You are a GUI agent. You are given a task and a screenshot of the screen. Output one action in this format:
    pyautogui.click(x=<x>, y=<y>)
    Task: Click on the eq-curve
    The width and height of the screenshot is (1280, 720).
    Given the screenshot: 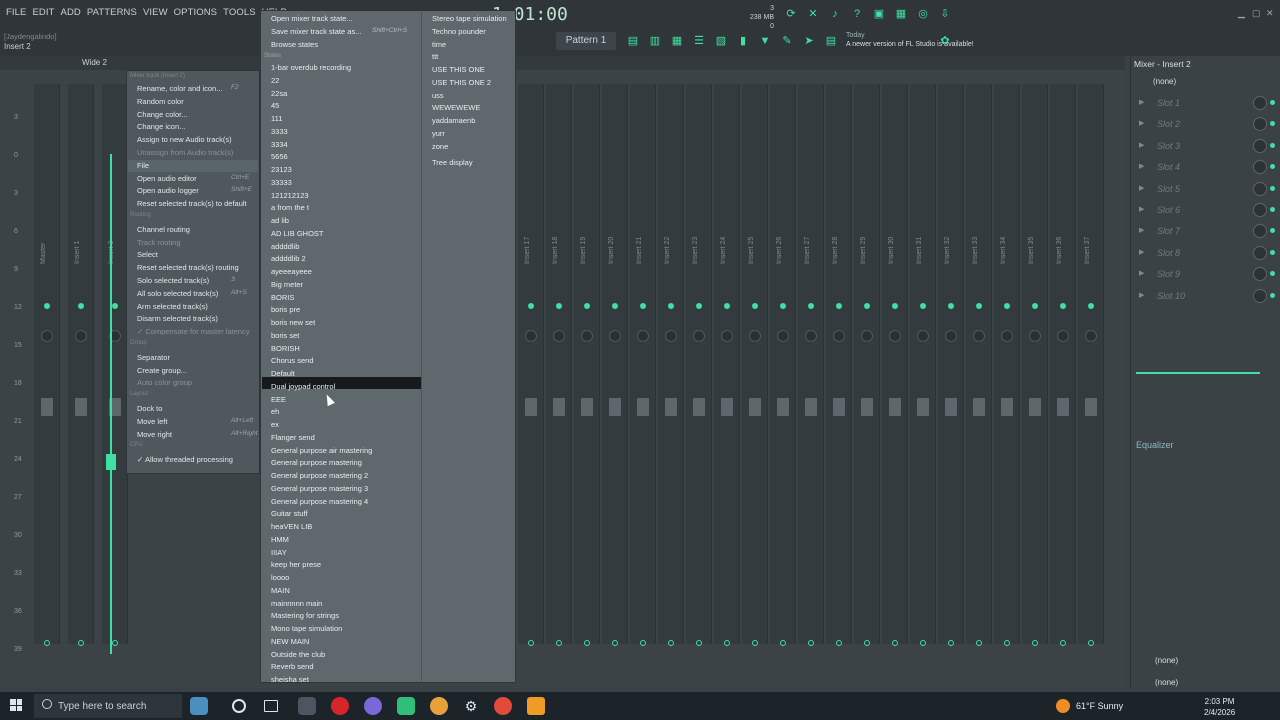 What is the action you would take?
    pyautogui.click(x=1198, y=373)
    